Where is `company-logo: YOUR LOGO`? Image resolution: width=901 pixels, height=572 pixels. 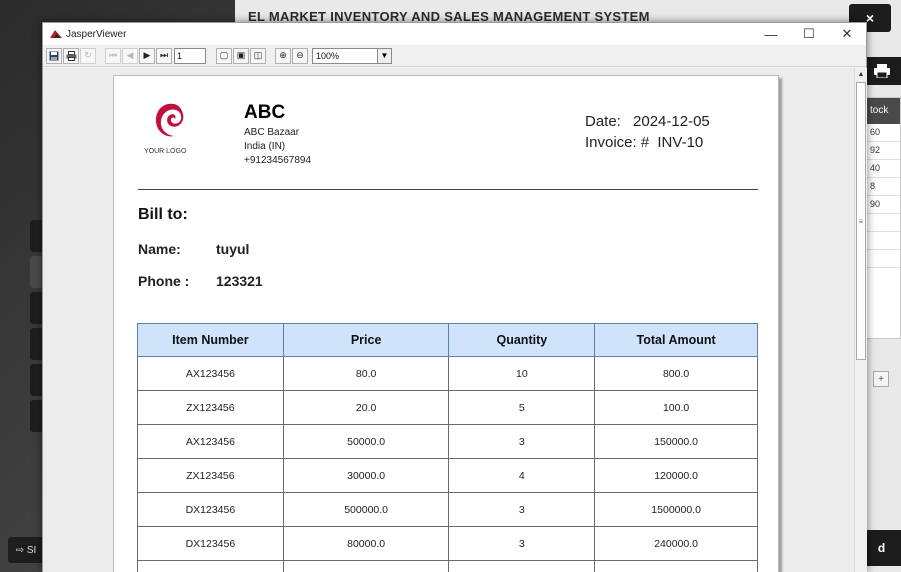 company-logo: YOUR LOGO is located at coordinates (174, 126).